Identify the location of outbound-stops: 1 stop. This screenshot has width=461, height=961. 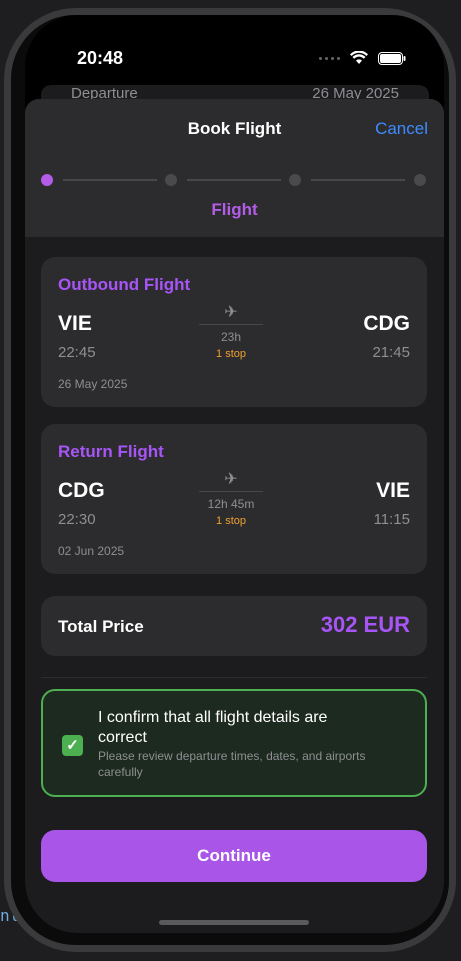
(231, 354).